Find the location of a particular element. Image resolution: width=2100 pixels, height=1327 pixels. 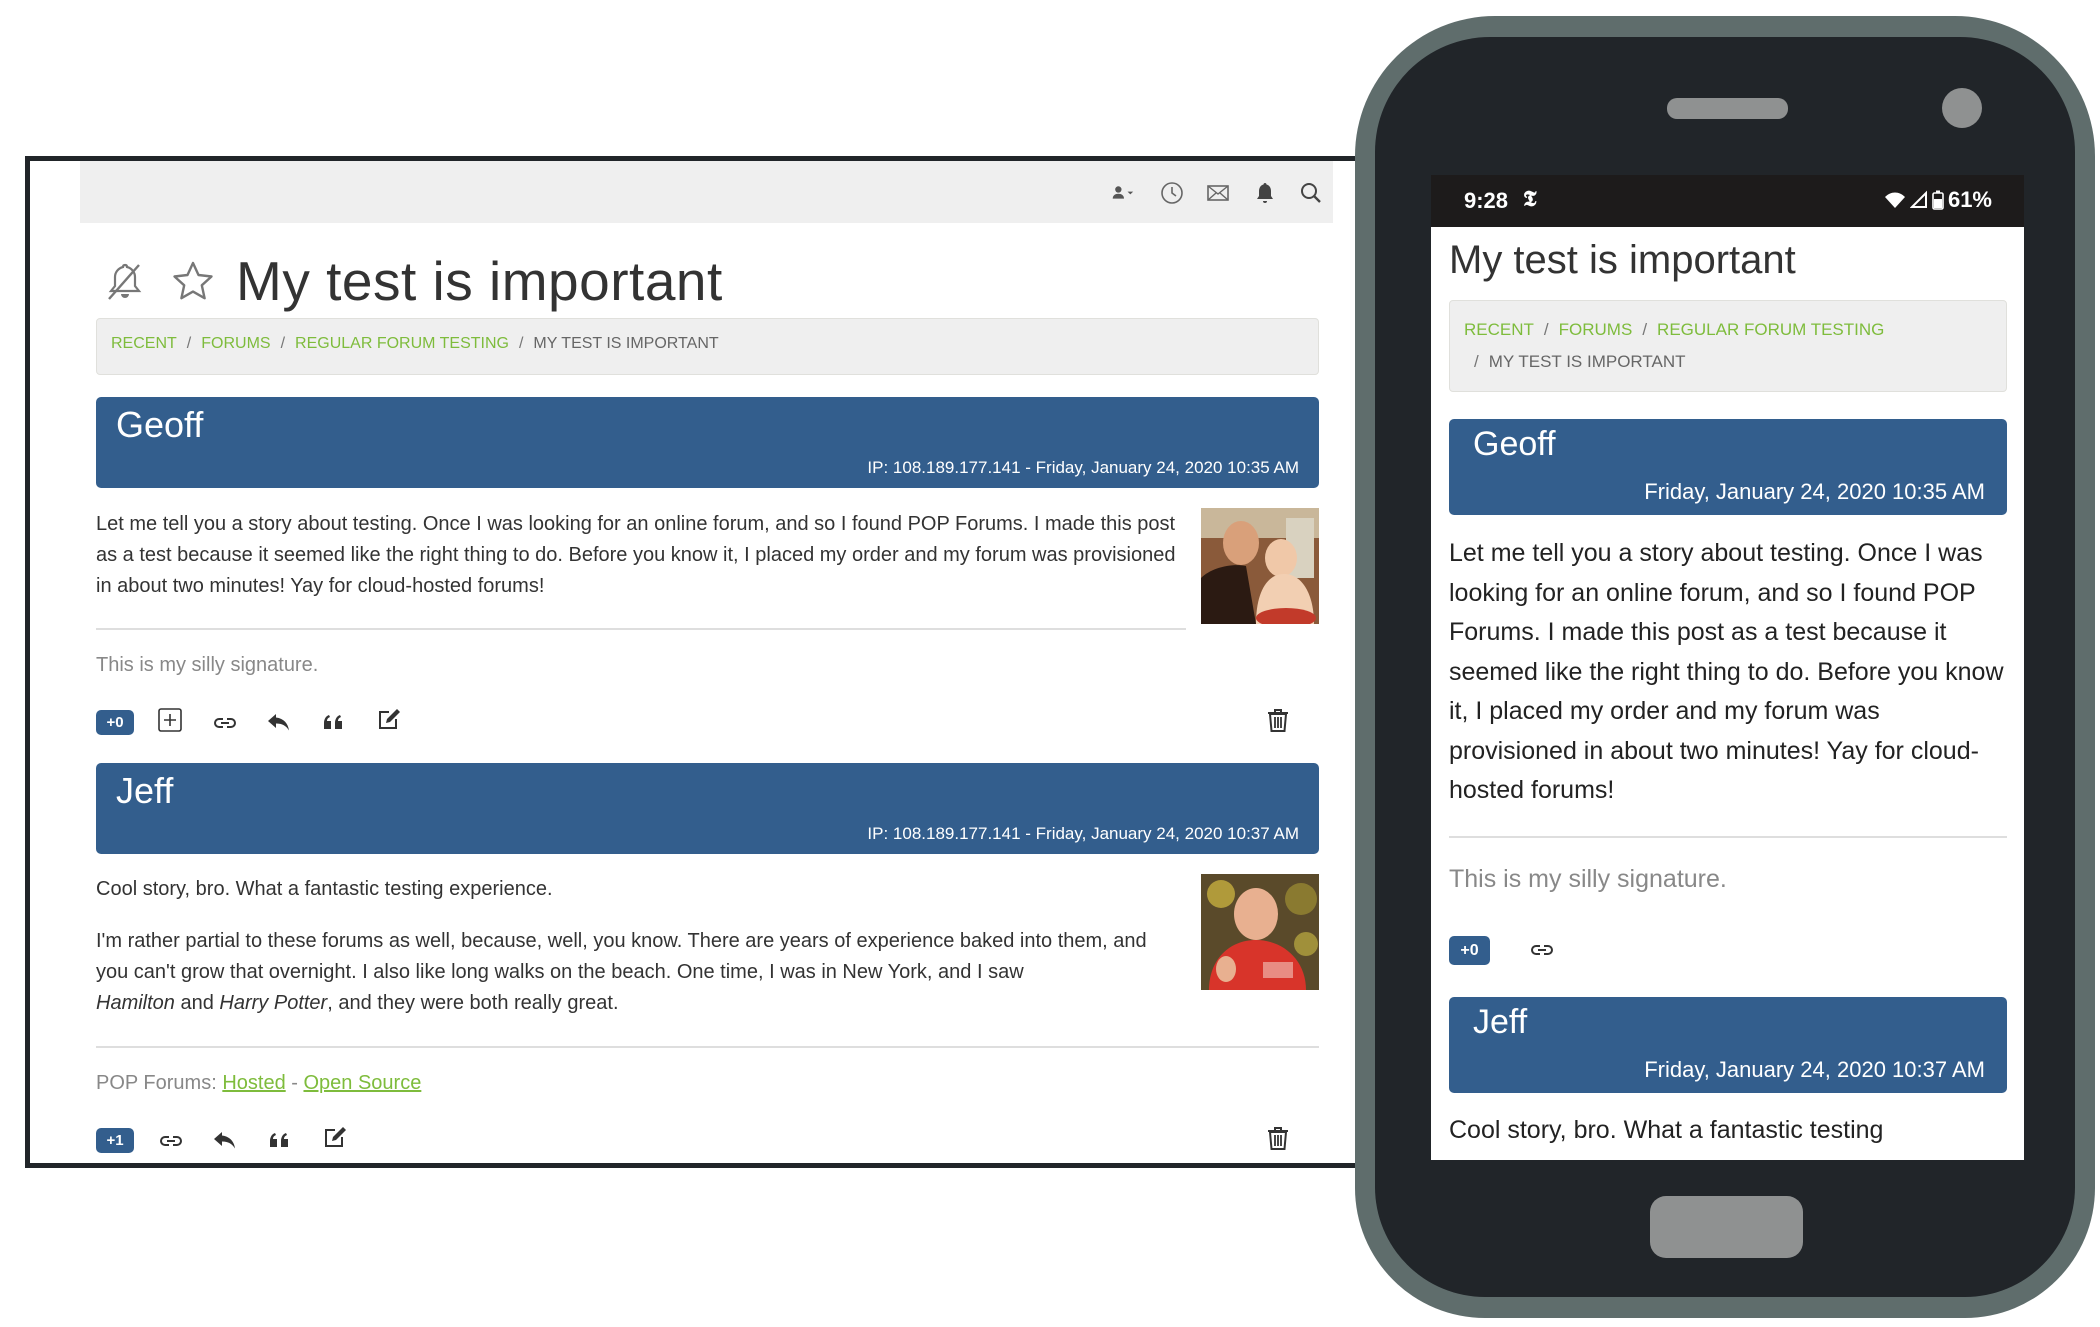

status-time: 9:28 is located at coordinates (1486, 200).